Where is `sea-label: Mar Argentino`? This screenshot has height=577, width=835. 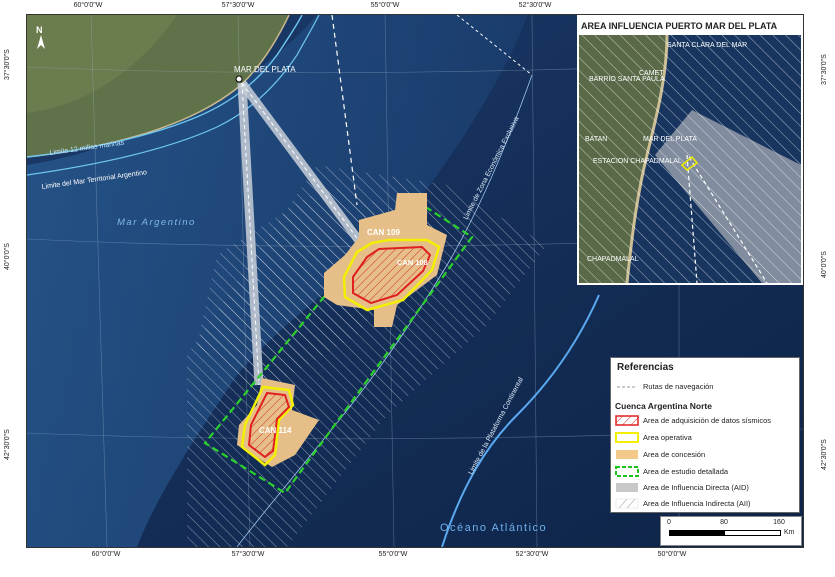 sea-label: Mar Argentino is located at coordinates (156, 222).